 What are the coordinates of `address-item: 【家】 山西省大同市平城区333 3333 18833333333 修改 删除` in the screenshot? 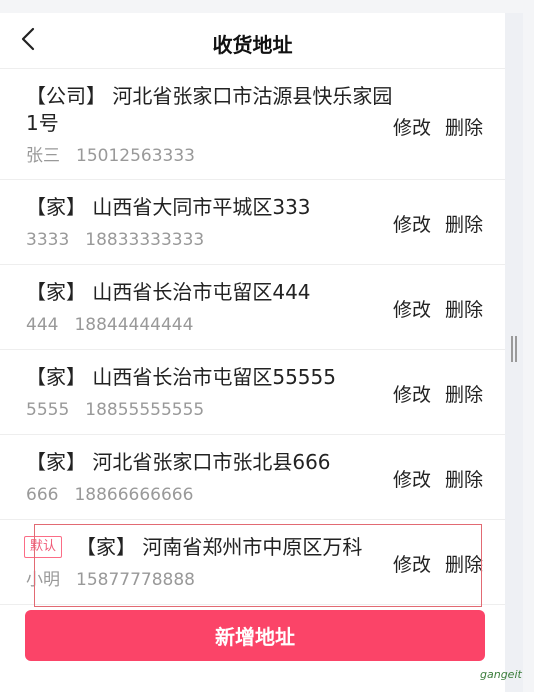 It's located at (252, 222).